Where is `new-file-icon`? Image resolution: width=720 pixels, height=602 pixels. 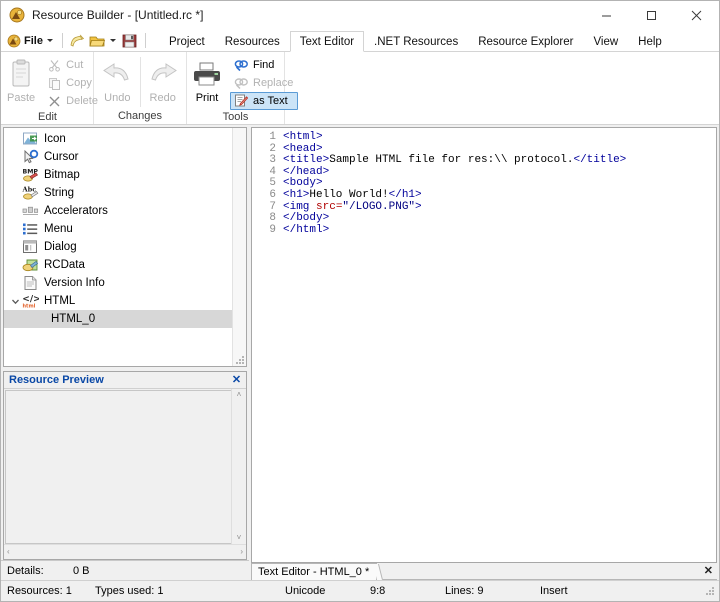
new-file-icon is located at coordinates (77, 41).